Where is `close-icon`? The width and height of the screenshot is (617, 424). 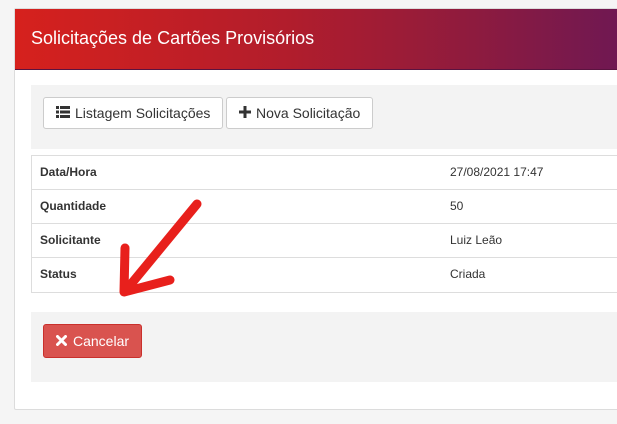
close-icon is located at coordinates (61, 341).